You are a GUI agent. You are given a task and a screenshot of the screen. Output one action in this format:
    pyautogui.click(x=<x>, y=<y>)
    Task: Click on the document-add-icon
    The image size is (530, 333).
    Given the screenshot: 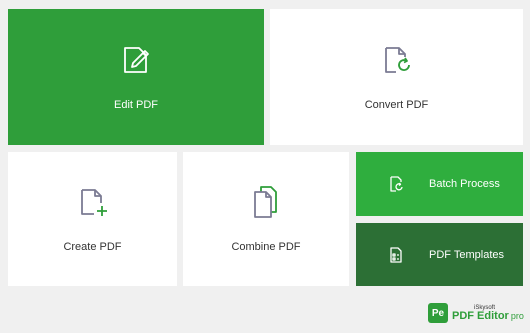 What is the action you would take?
    pyautogui.click(x=93, y=202)
    